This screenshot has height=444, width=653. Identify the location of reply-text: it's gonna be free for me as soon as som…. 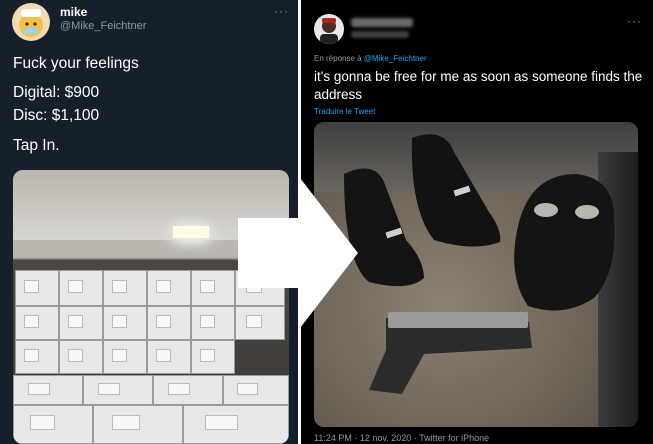
(478, 85).